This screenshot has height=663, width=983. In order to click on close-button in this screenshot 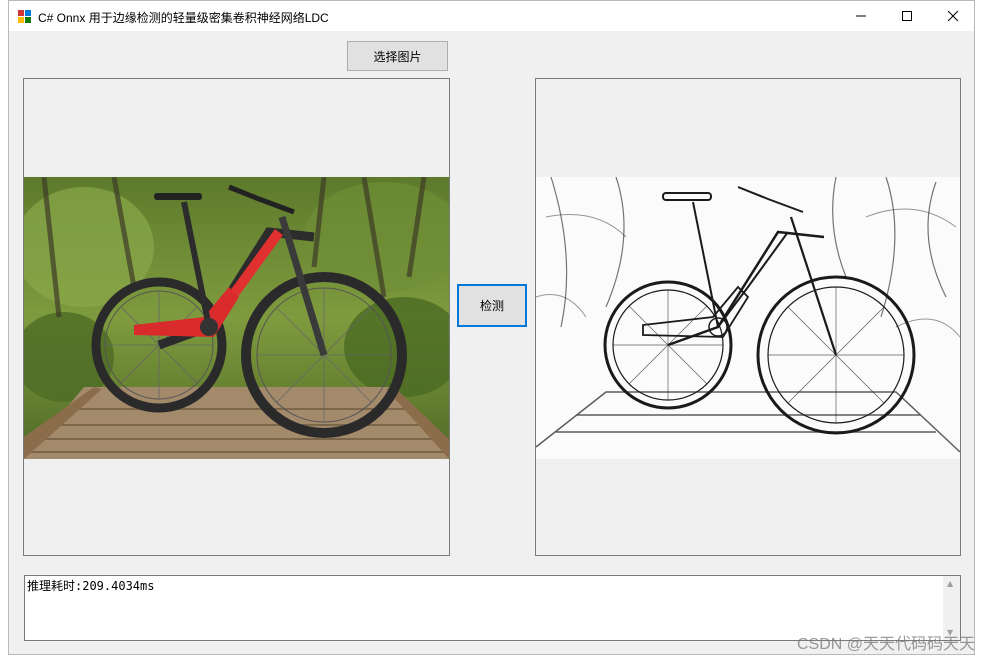, I will do `click(953, 16)`.